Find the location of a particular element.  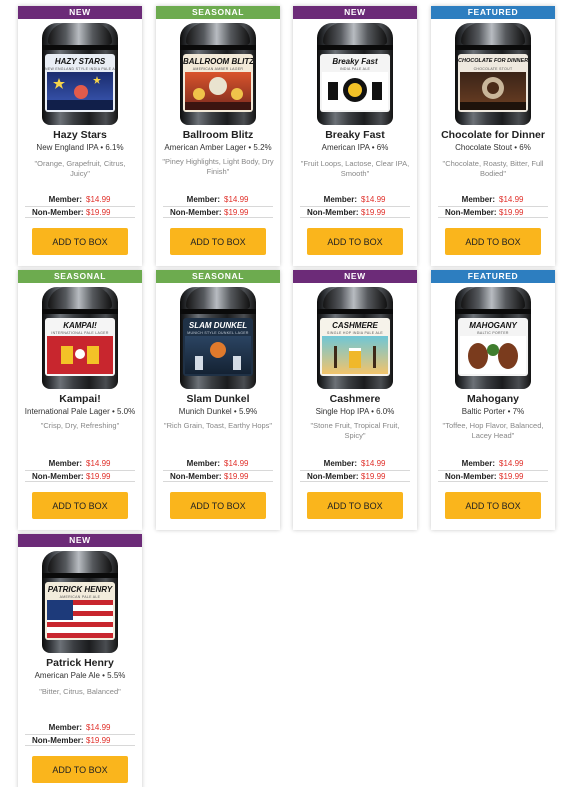

product-badge: SEASONAL is located at coordinates (218, 12).